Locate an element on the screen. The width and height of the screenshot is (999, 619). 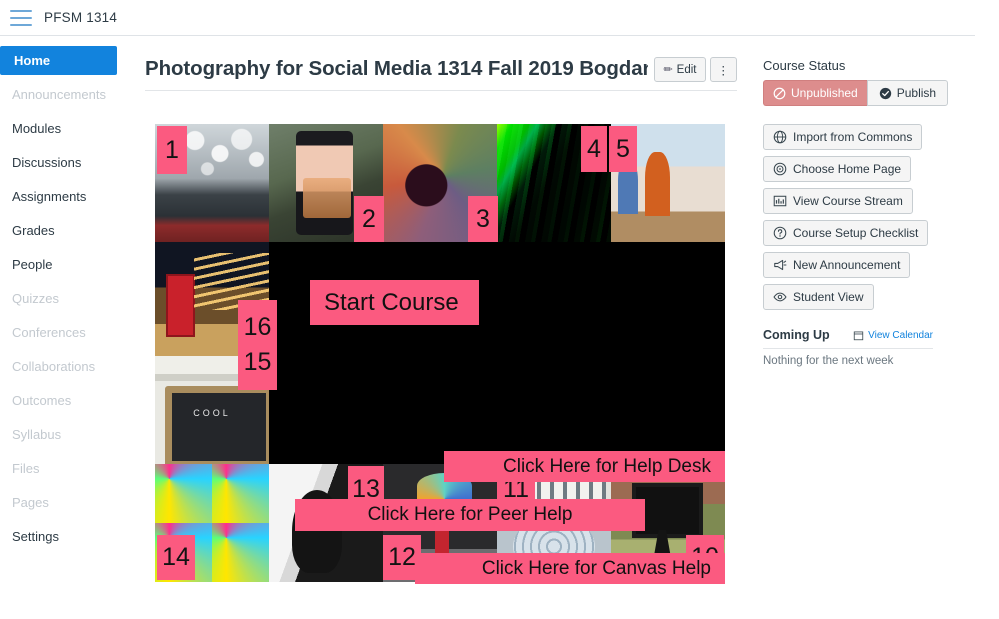
course-setup-checklist-label: Course Setup Checklist is located at coordinates (856, 233).